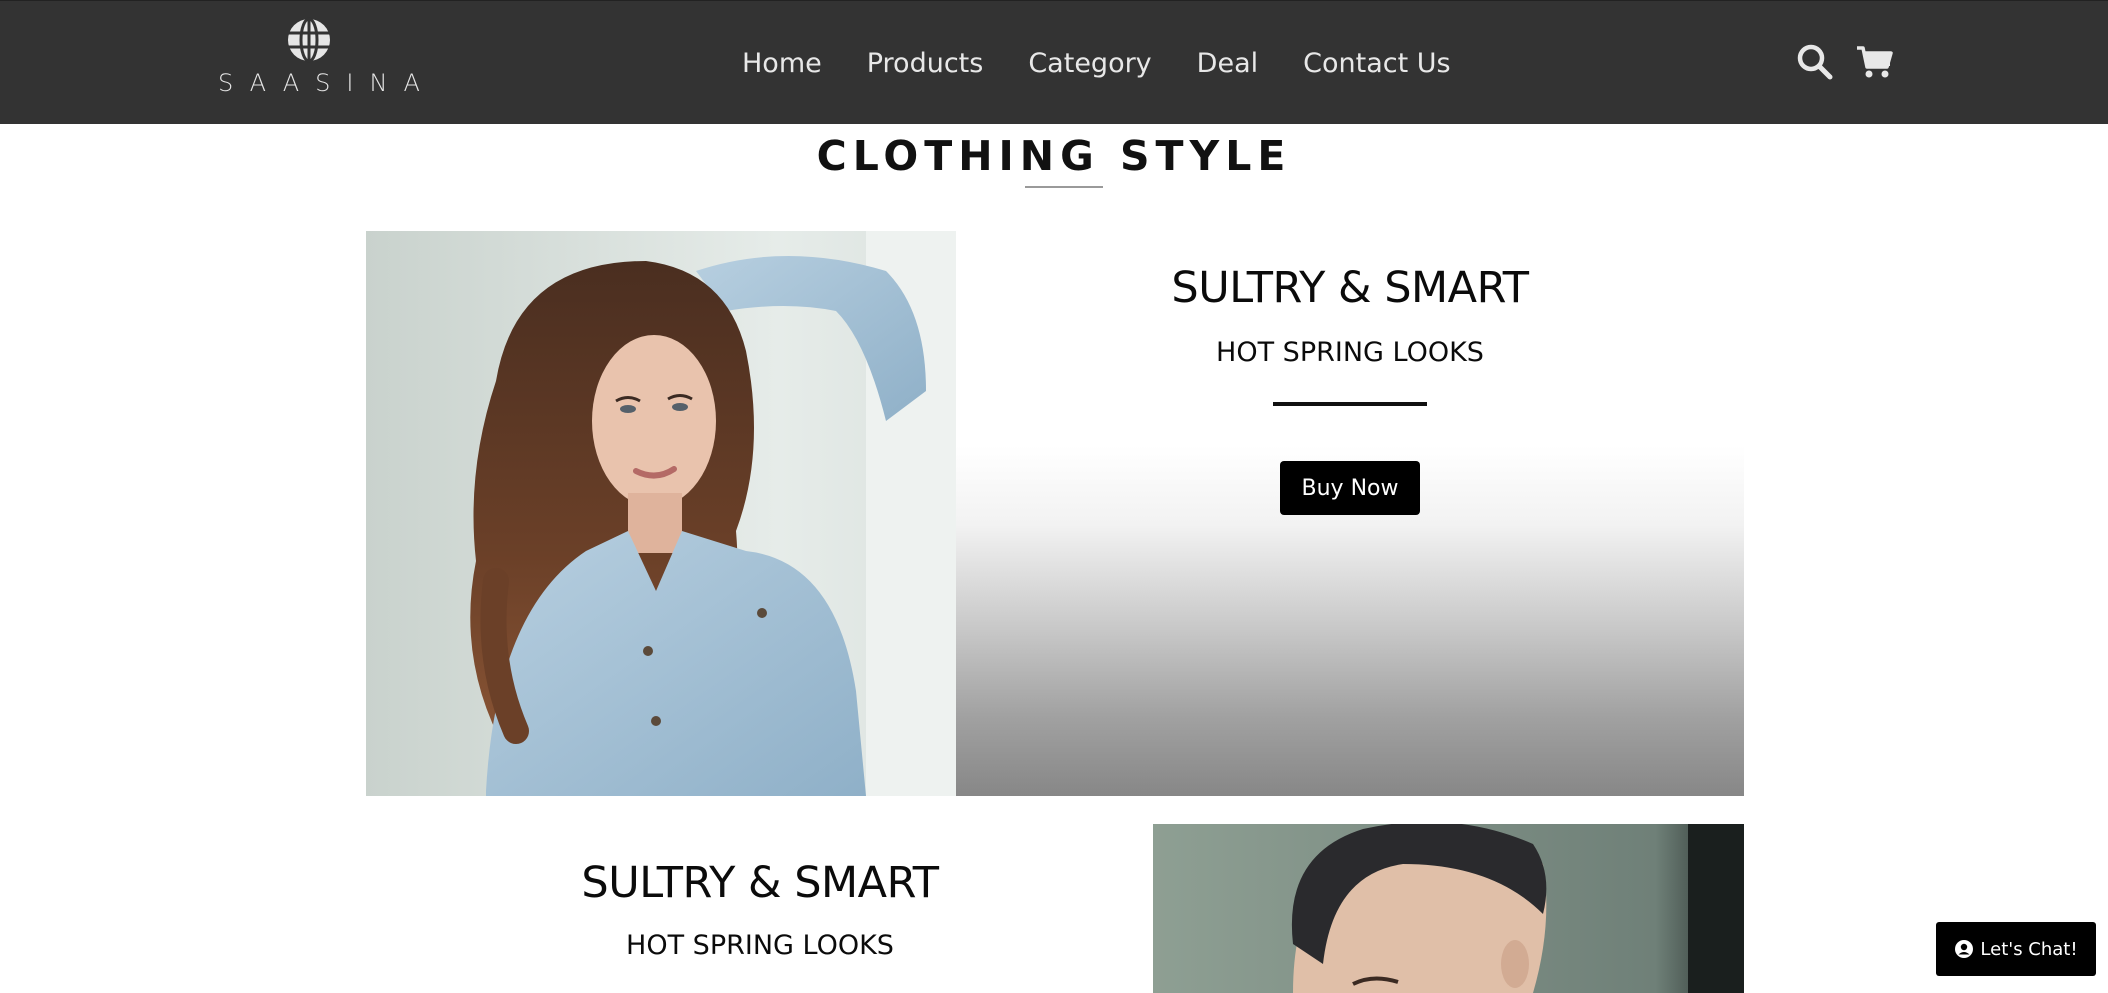 This screenshot has width=2108, height=993. I want to click on main-nav: Home Products Category Deal Contact Us, so click(1096, 63).